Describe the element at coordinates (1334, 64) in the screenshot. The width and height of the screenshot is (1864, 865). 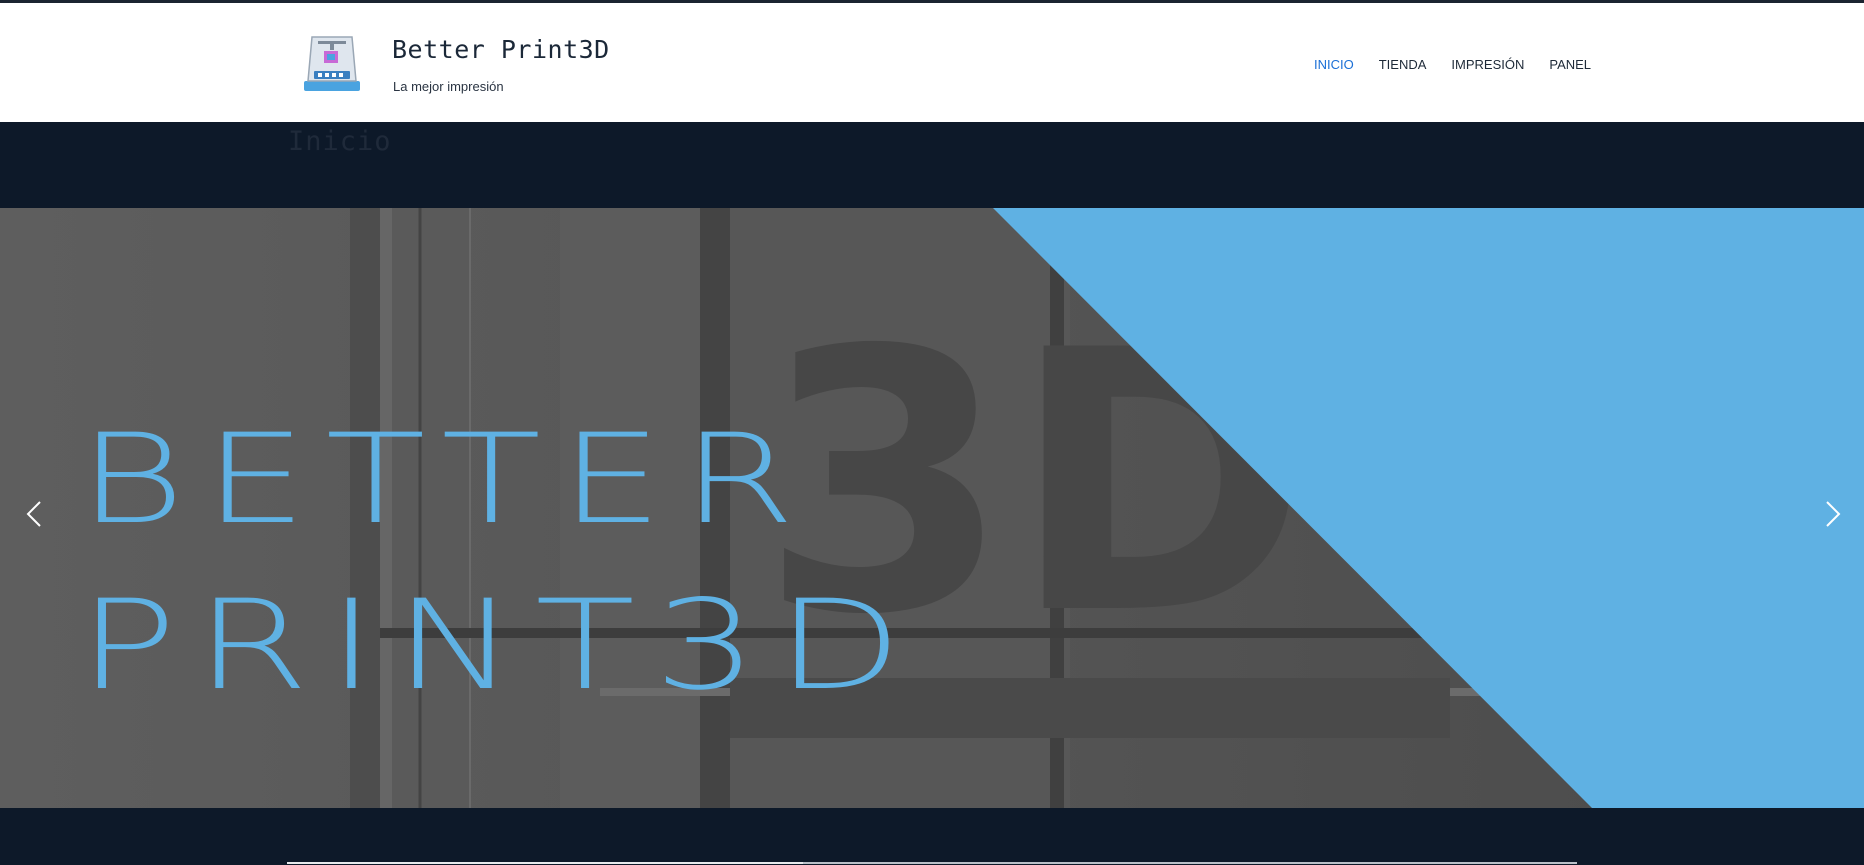
I see `nav-item-inicio: INICIO` at that location.